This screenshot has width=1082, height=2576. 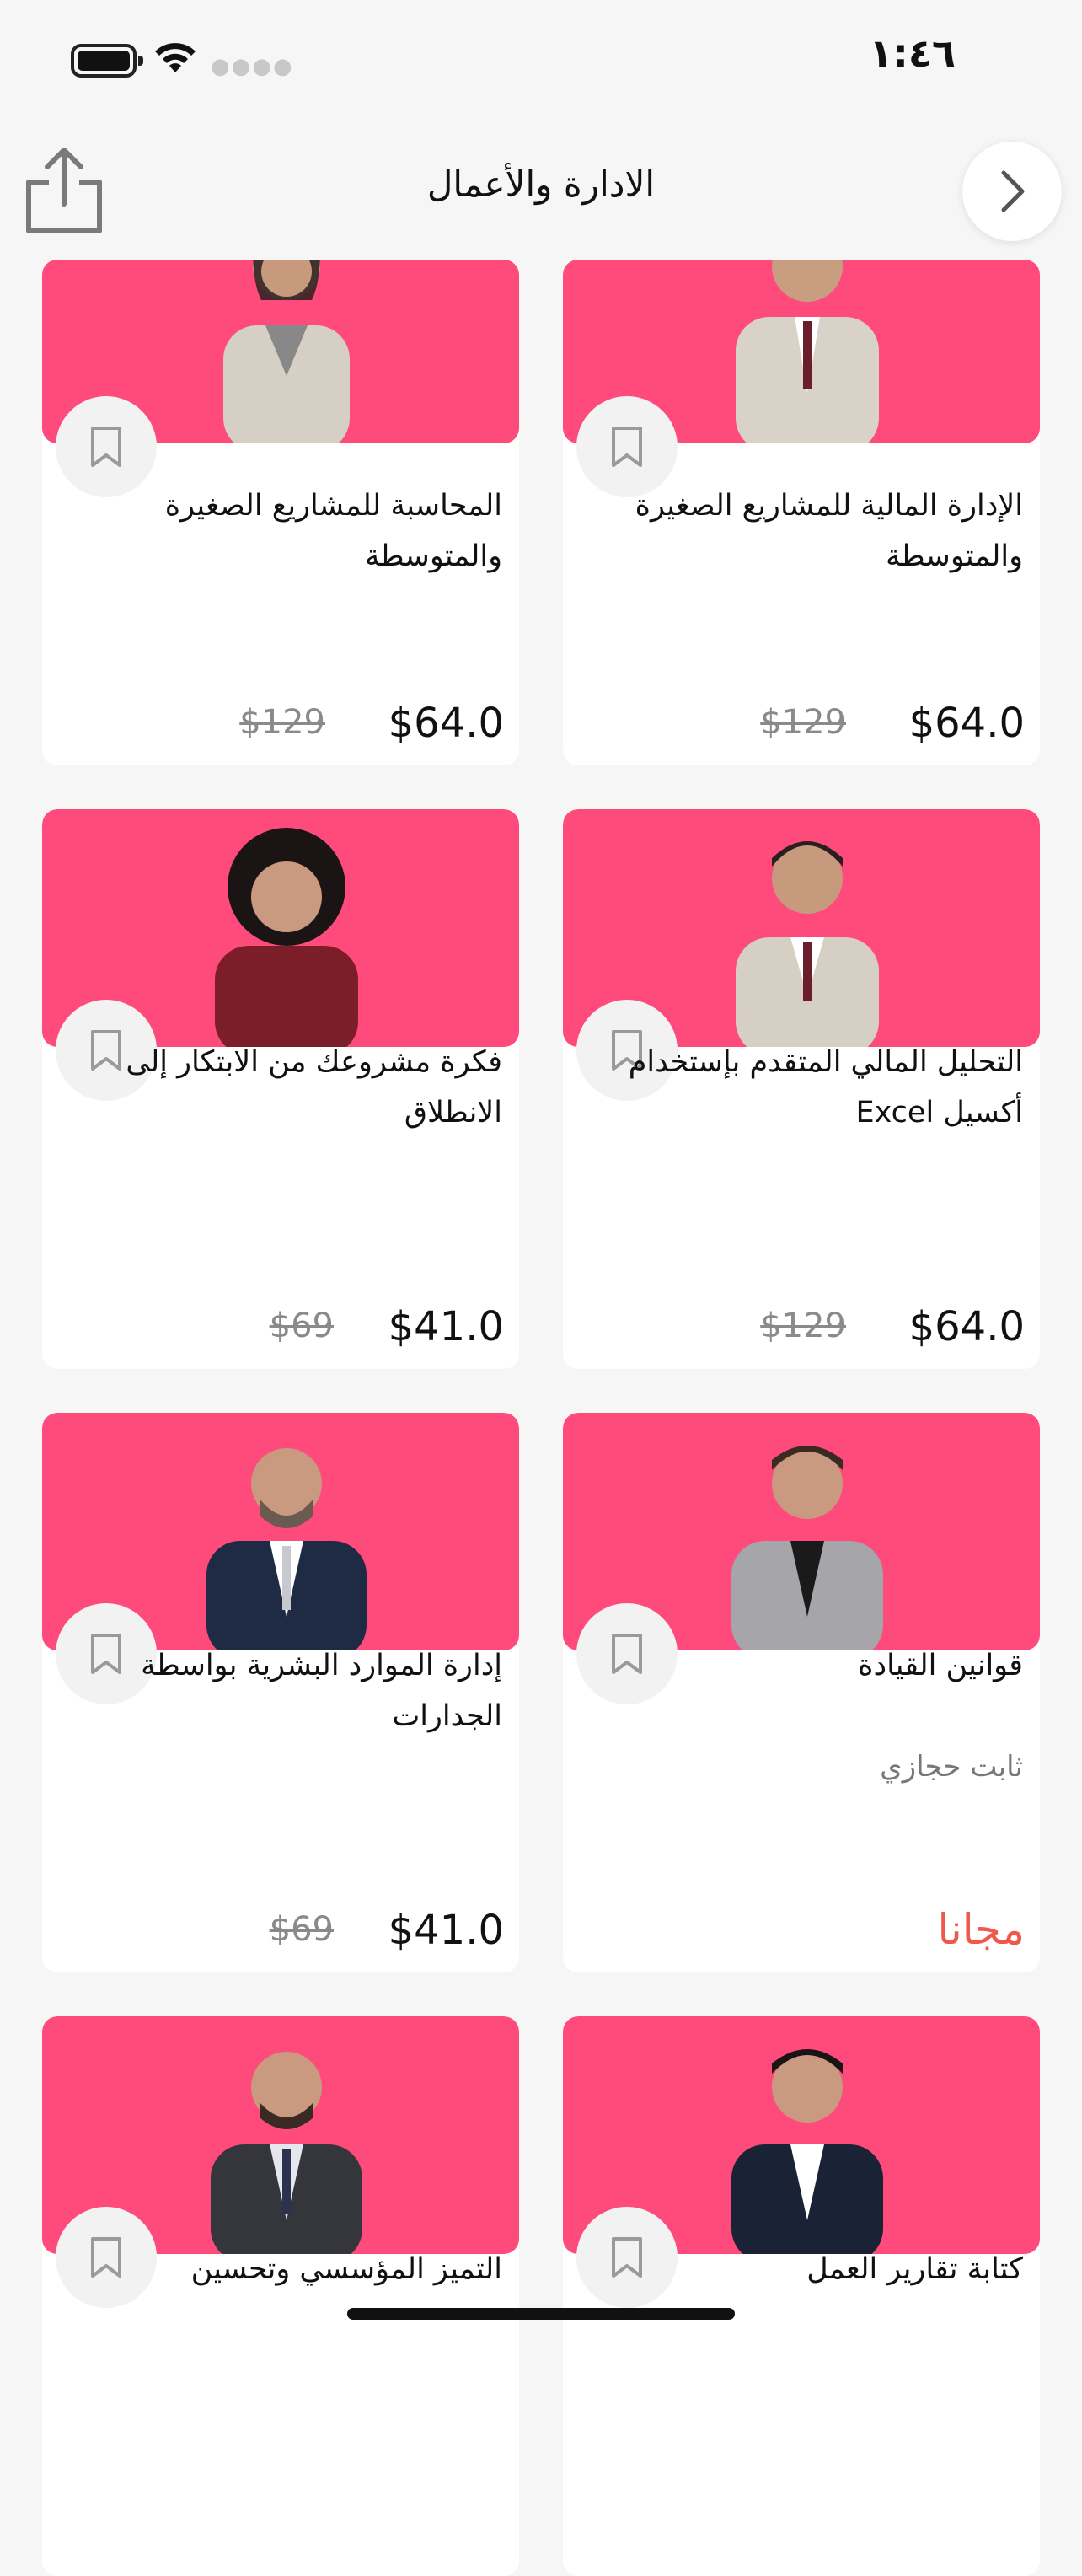 What do you see at coordinates (981, 1929) in the screenshot?
I see `free-label: مجانا` at bounding box center [981, 1929].